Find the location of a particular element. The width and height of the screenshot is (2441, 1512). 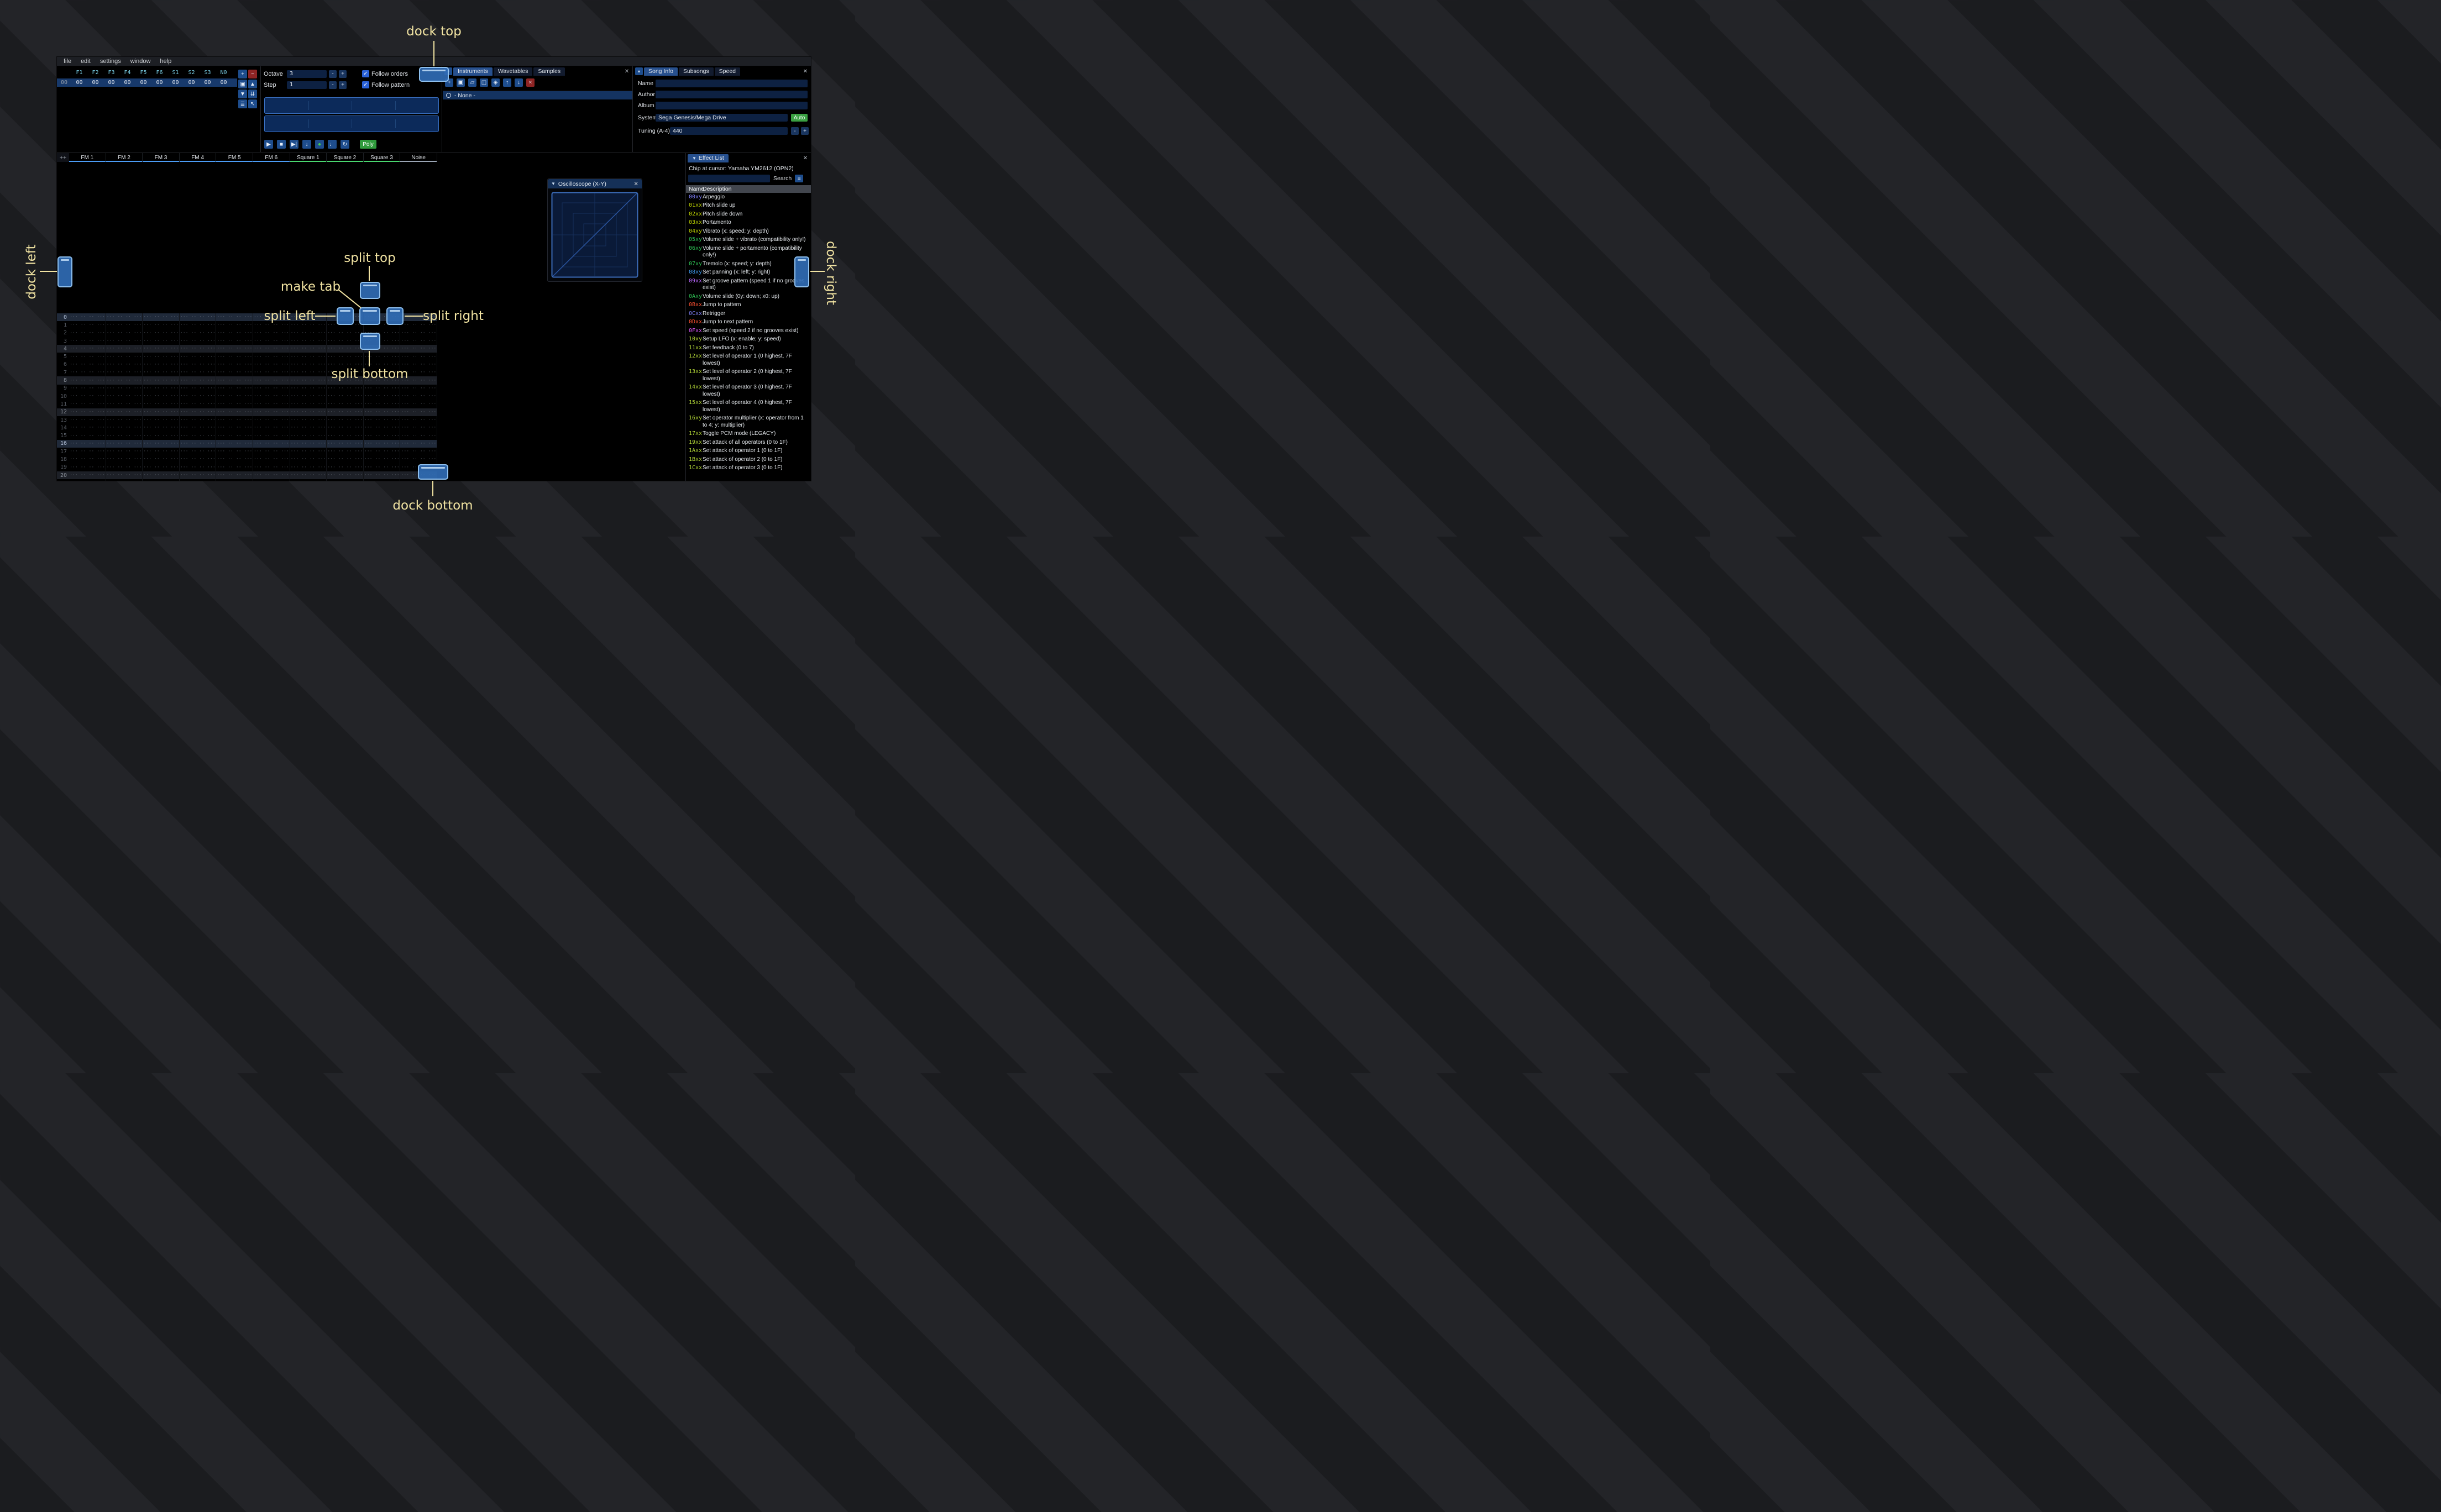

effect-list-menu-icon: ≡ is located at coordinates (799, 179).